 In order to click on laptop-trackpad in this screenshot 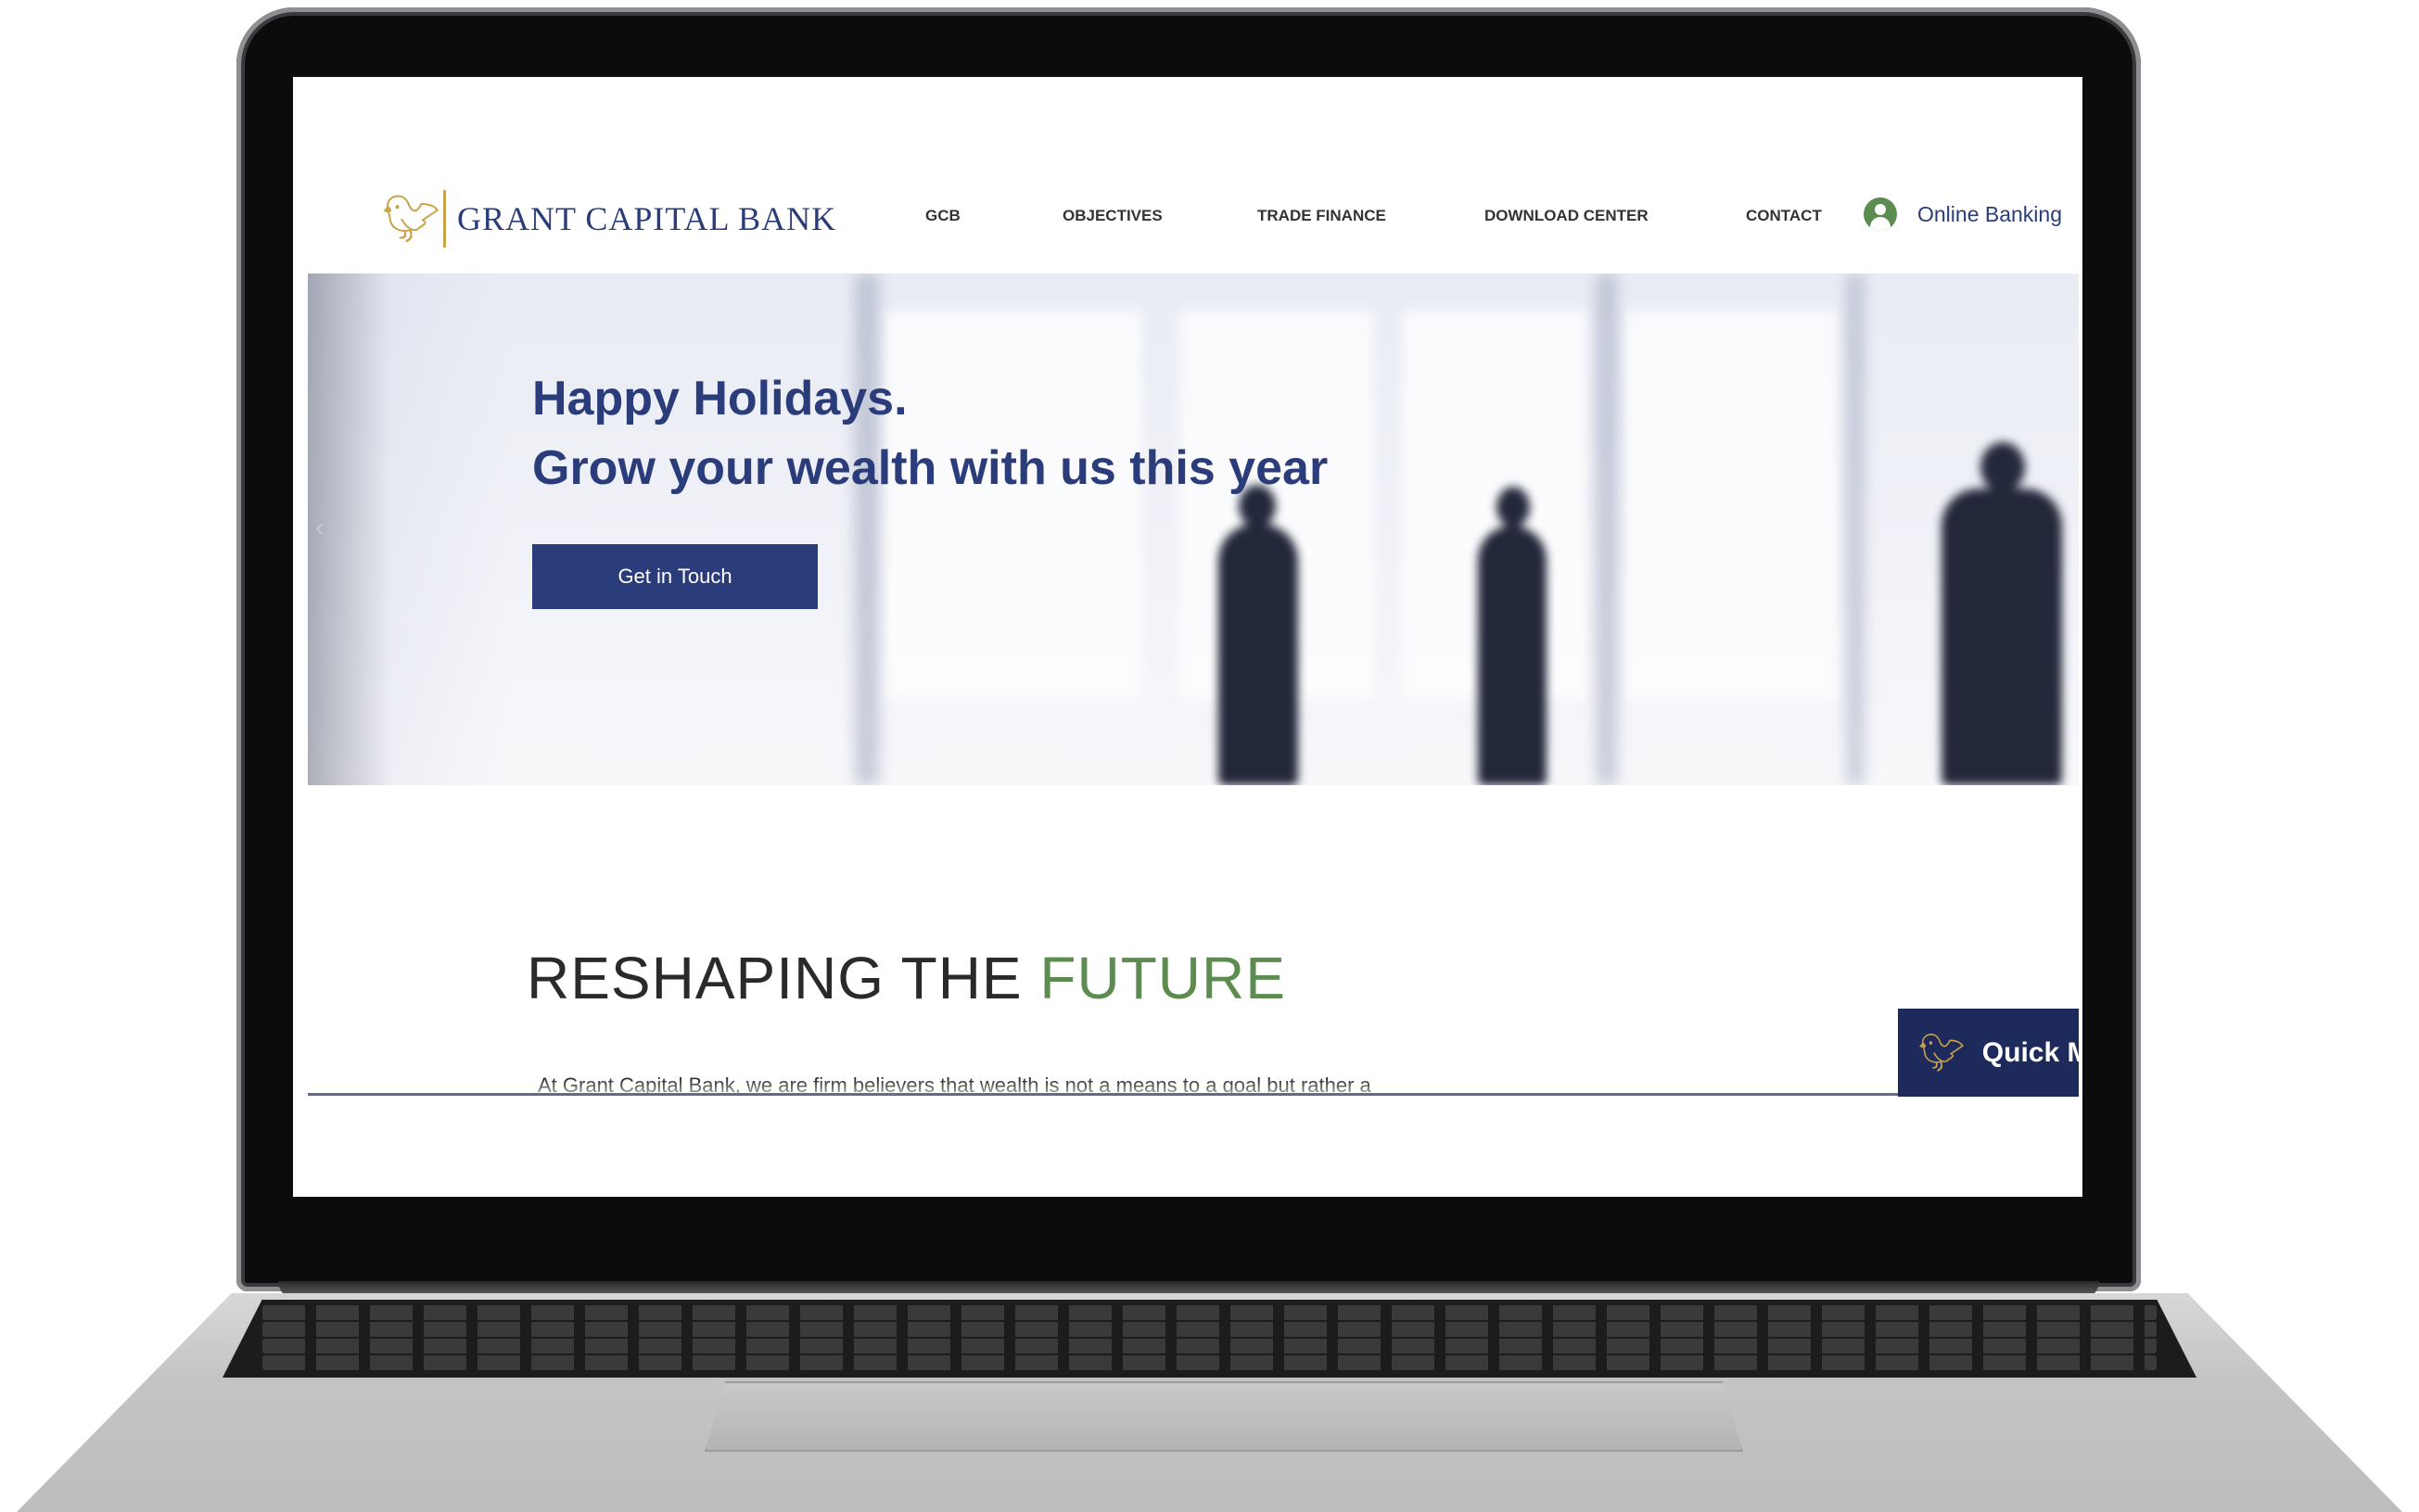, I will do `click(1224, 1416)`.